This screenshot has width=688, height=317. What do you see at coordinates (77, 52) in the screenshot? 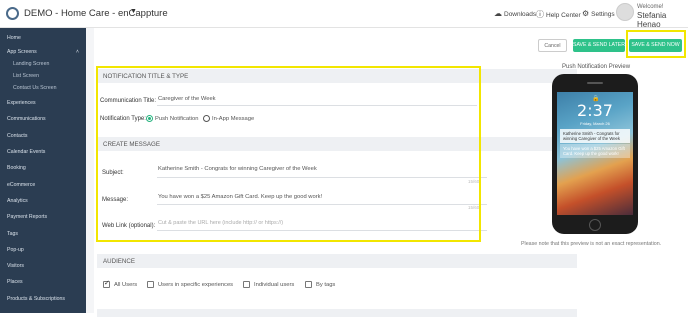
I see `chevron-up-icon: ˄` at bounding box center [77, 52].